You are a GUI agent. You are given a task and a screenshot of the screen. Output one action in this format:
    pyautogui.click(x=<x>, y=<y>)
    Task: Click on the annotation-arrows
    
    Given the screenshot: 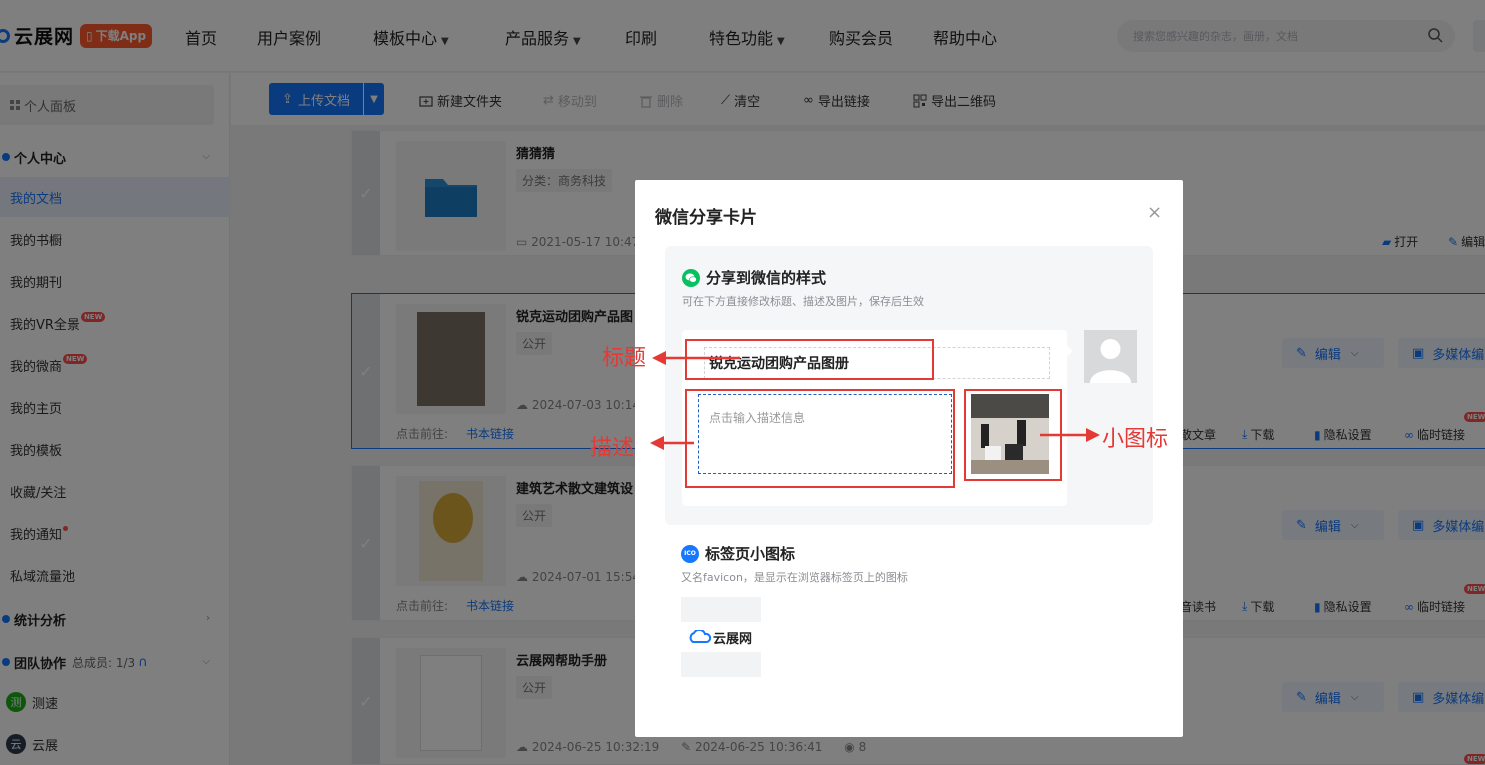 What is the action you would take?
    pyautogui.click(x=875, y=400)
    